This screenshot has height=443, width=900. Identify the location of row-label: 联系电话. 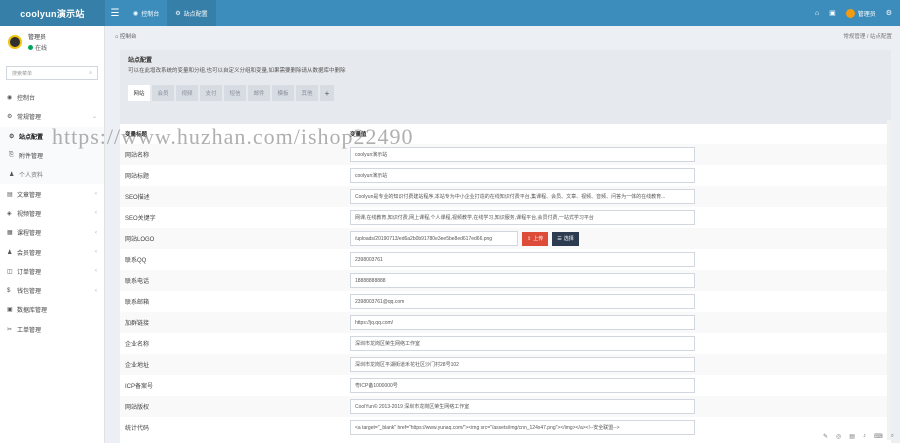
(137, 282).